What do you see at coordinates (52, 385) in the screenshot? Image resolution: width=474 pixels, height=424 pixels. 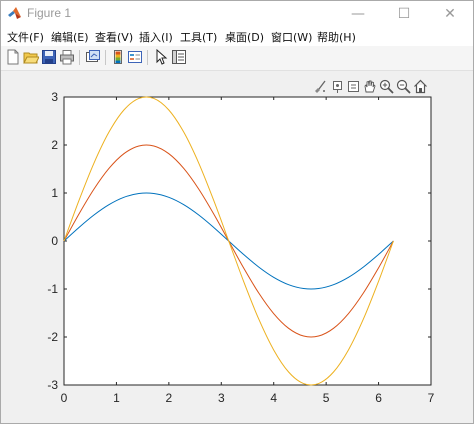 I see `y-tick-label: -3` at bounding box center [52, 385].